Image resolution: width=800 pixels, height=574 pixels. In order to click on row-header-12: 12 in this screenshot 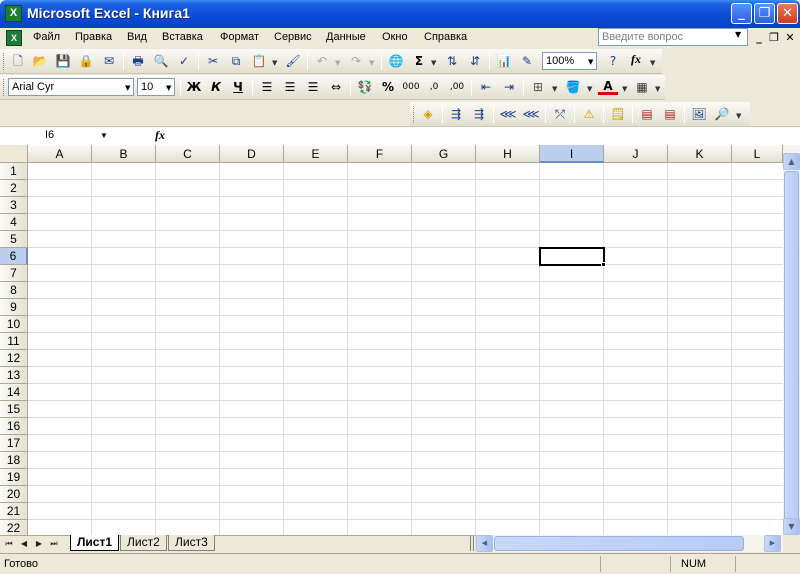, I will do `click(14, 358)`.